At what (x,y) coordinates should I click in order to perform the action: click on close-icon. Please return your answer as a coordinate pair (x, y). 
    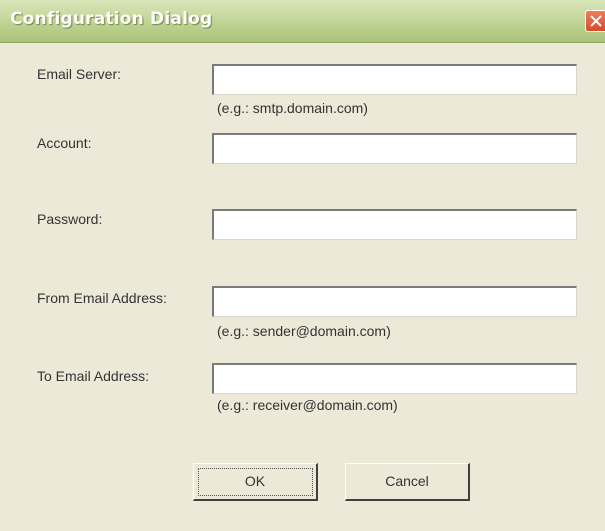
    Looking at the image, I should click on (596, 21).